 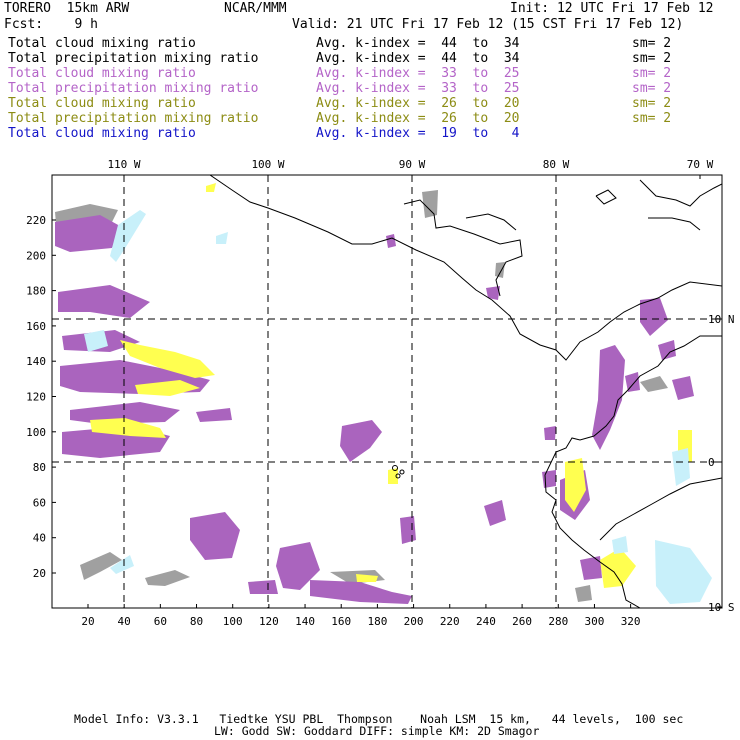 I want to click on y-tick-label-40: 40, so click(x=39, y=538).